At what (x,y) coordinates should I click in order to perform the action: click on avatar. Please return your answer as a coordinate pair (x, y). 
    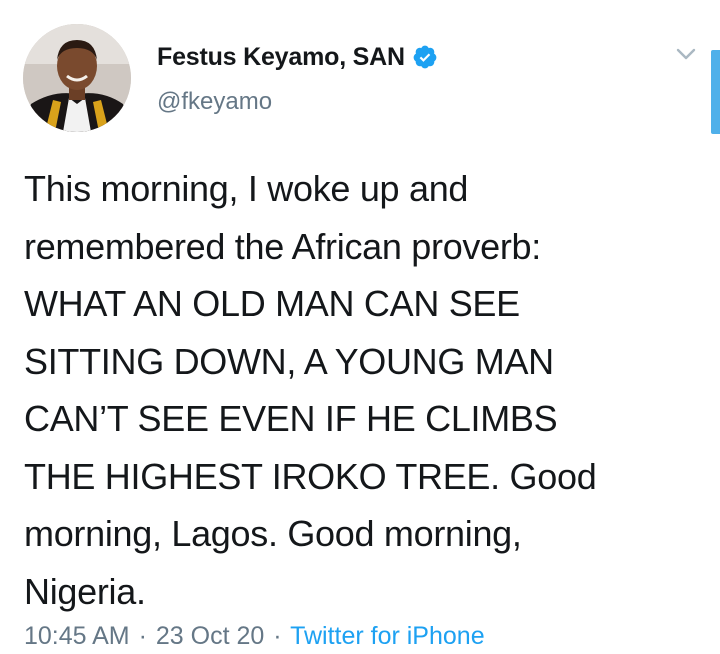
    Looking at the image, I should click on (77, 78).